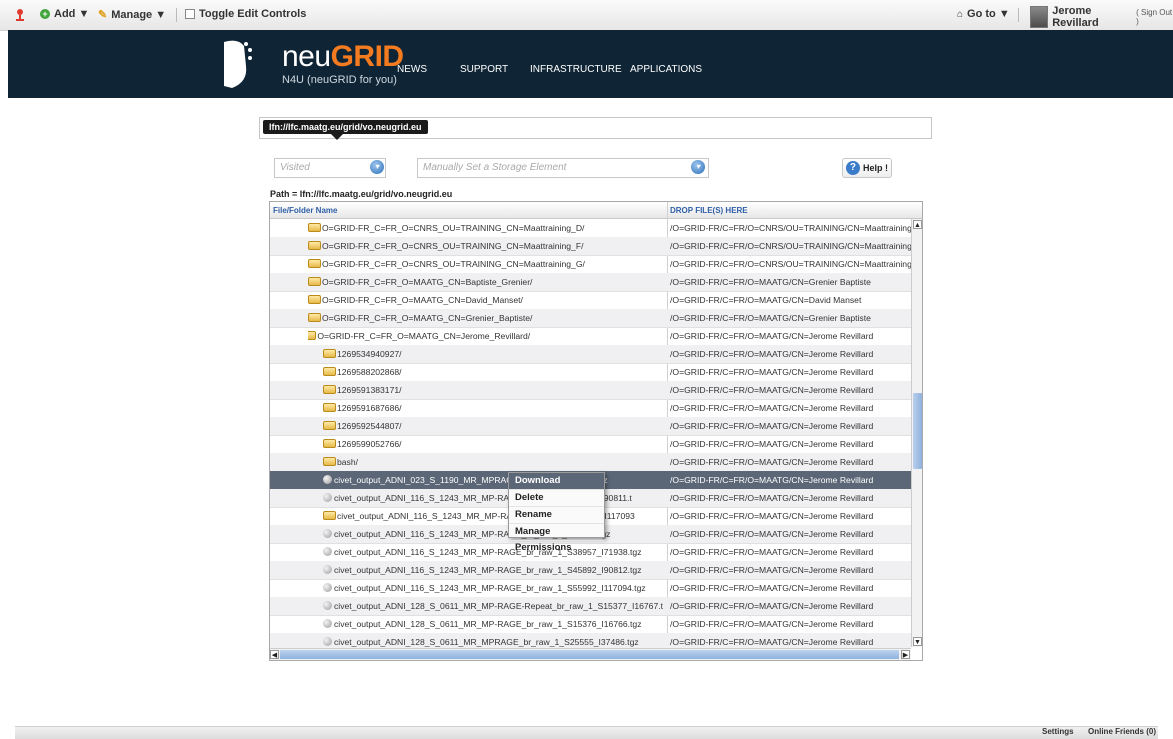 This screenshot has width=1173, height=739. I want to click on manage-menu: ✎ Manage ▼, so click(132, 15).